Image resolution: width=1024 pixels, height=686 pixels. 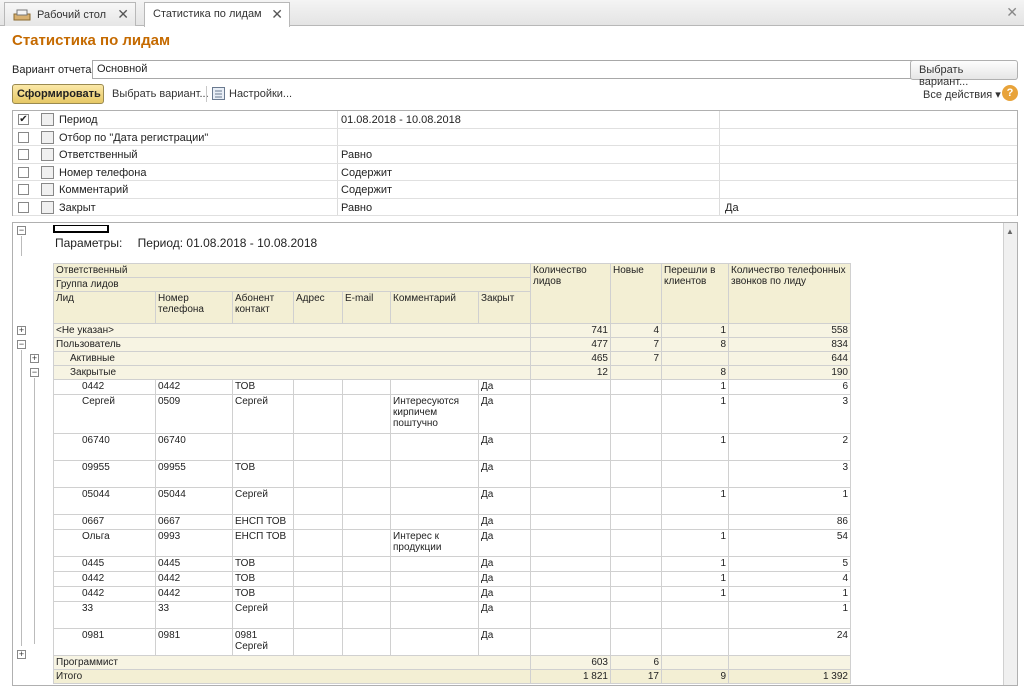 I want to click on all-actions-menu: Все действия ▾, so click(x=962, y=94).